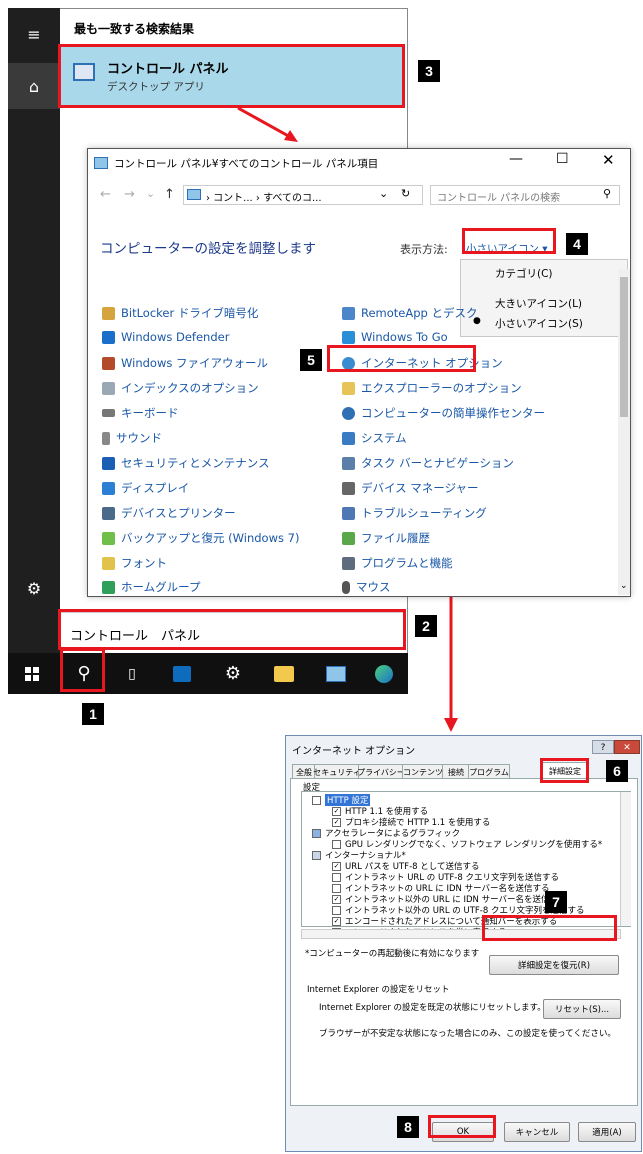 This screenshot has height=1154, width=643. I want to click on cp-item-programs: プログラムと機能, so click(397, 563).